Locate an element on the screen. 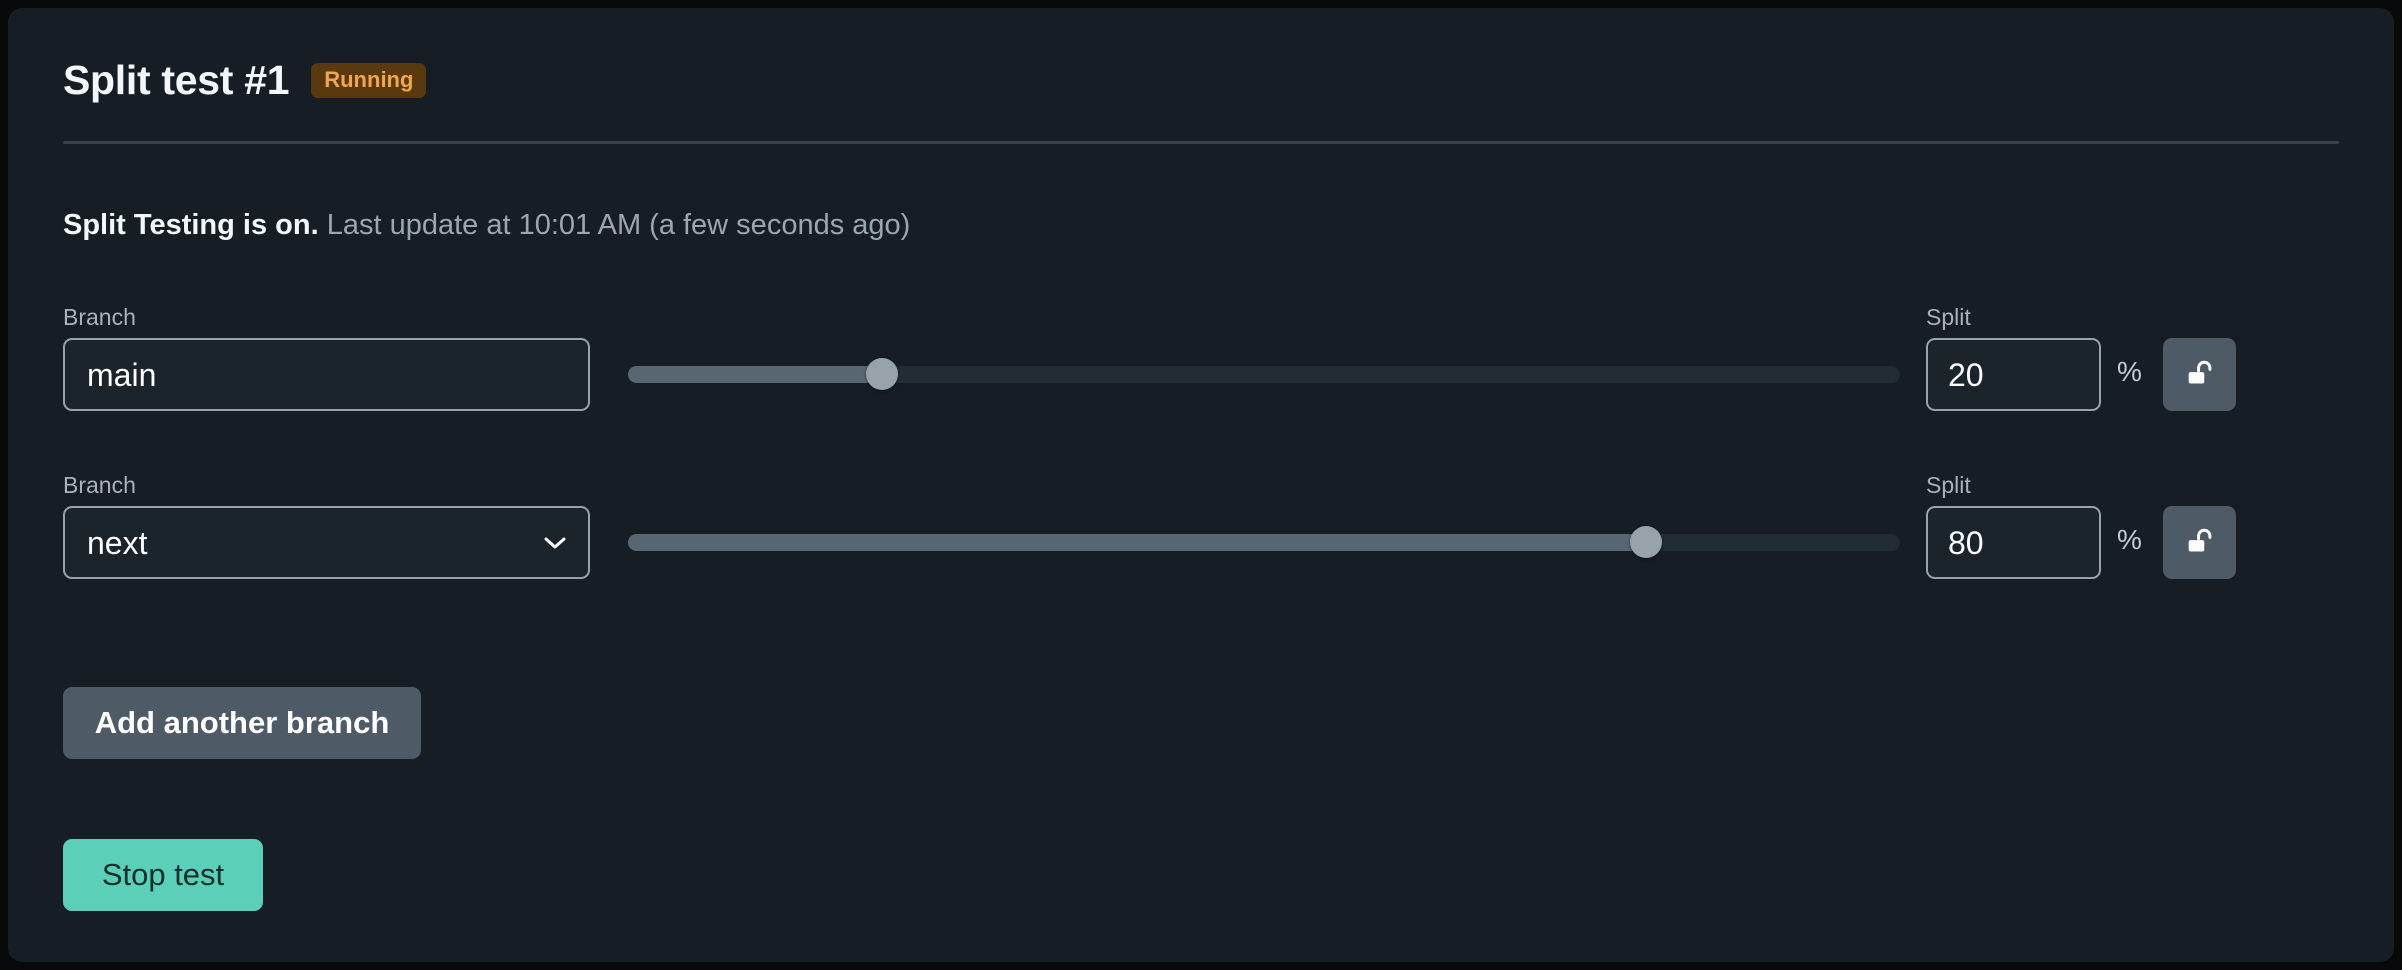 The height and width of the screenshot is (970, 2402). branch-row: Branch main Split 20 % is located at coordinates (1201, 366).